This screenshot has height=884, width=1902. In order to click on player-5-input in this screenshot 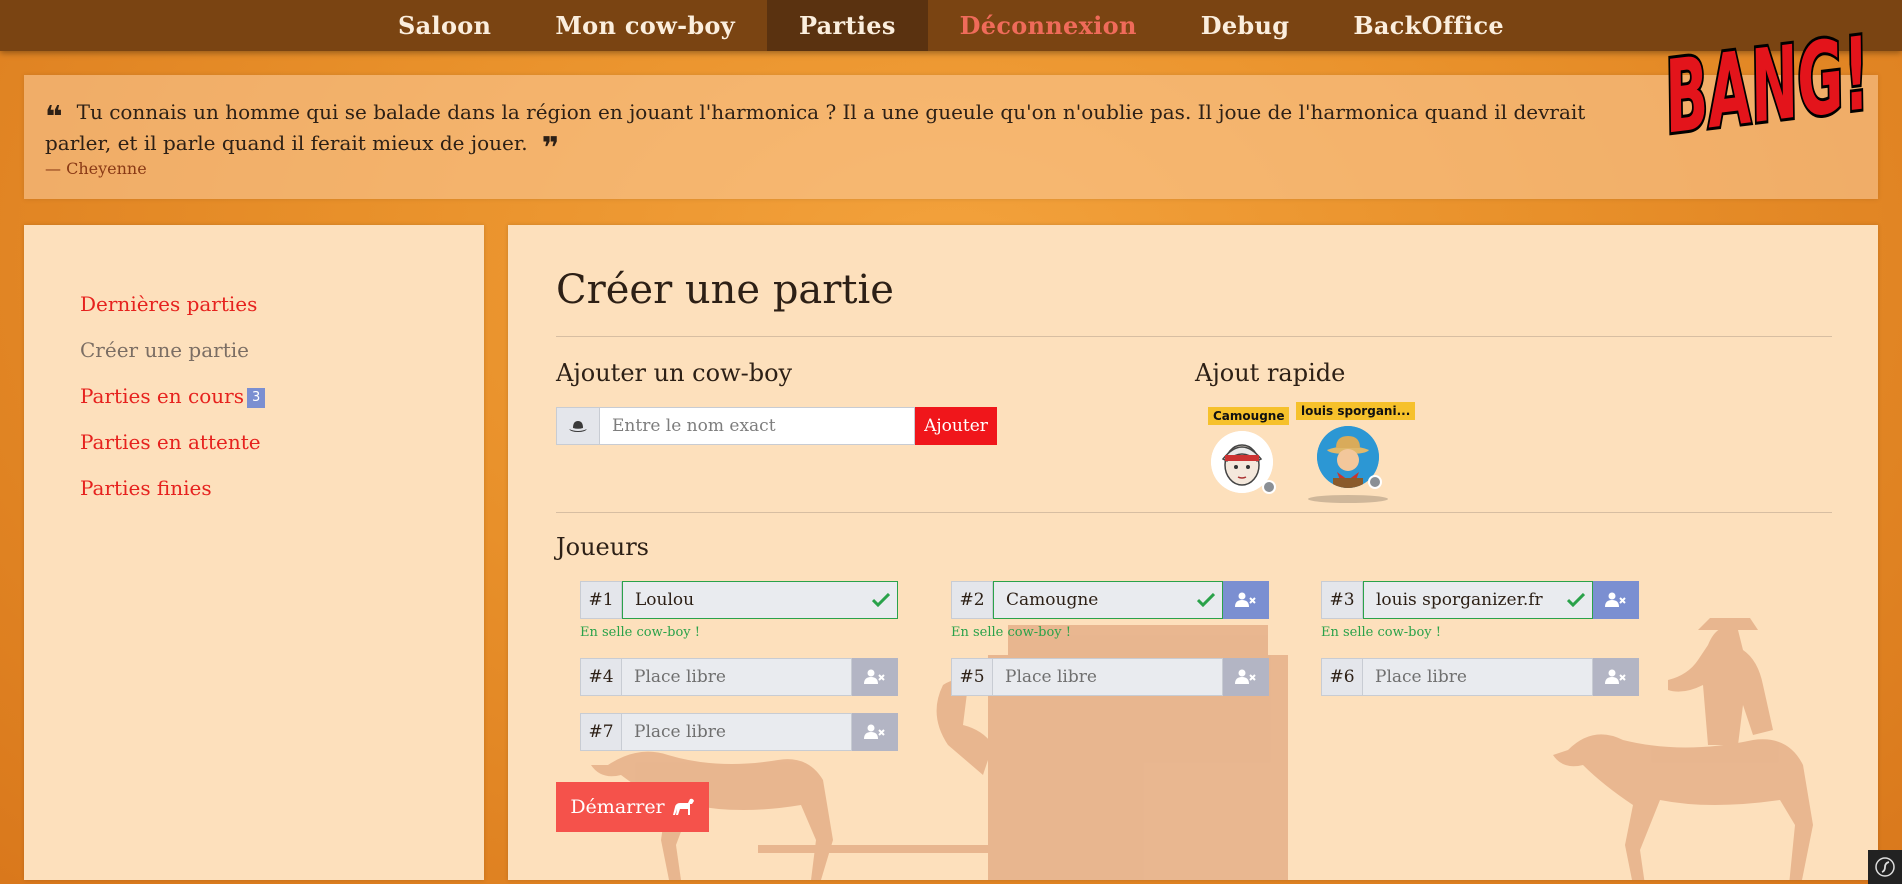, I will do `click(1108, 677)`.